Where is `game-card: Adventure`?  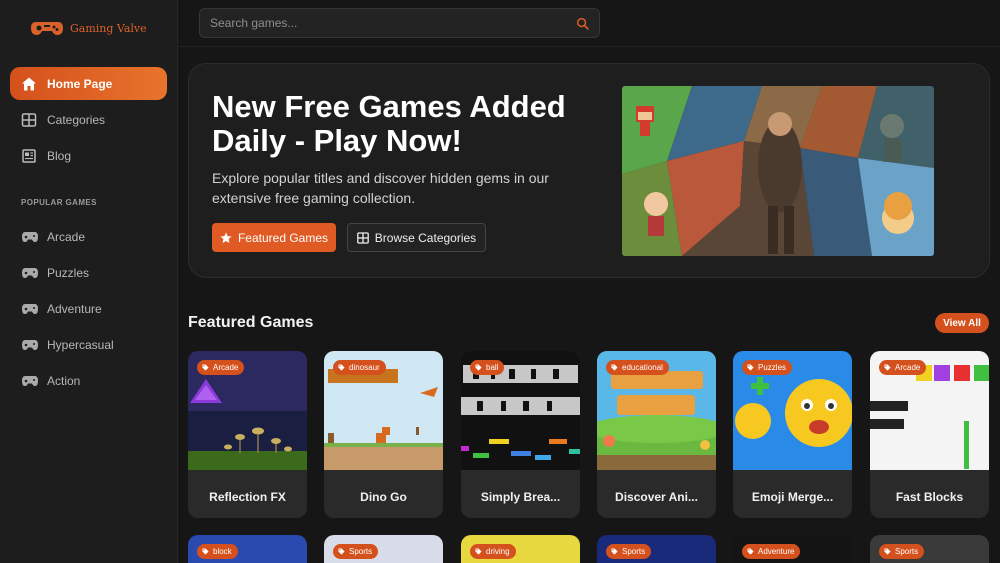
game-card: Adventure is located at coordinates (792, 549).